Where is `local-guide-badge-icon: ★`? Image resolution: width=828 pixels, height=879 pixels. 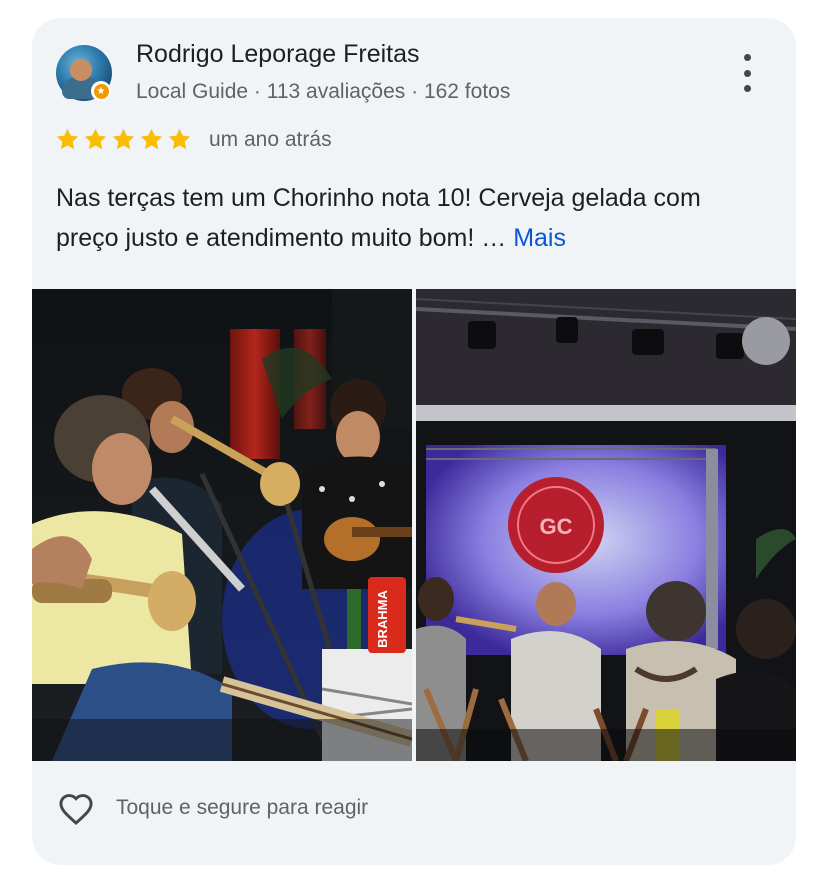
local-guide-badge-icon: ★ is located at coordinates (101, 91).